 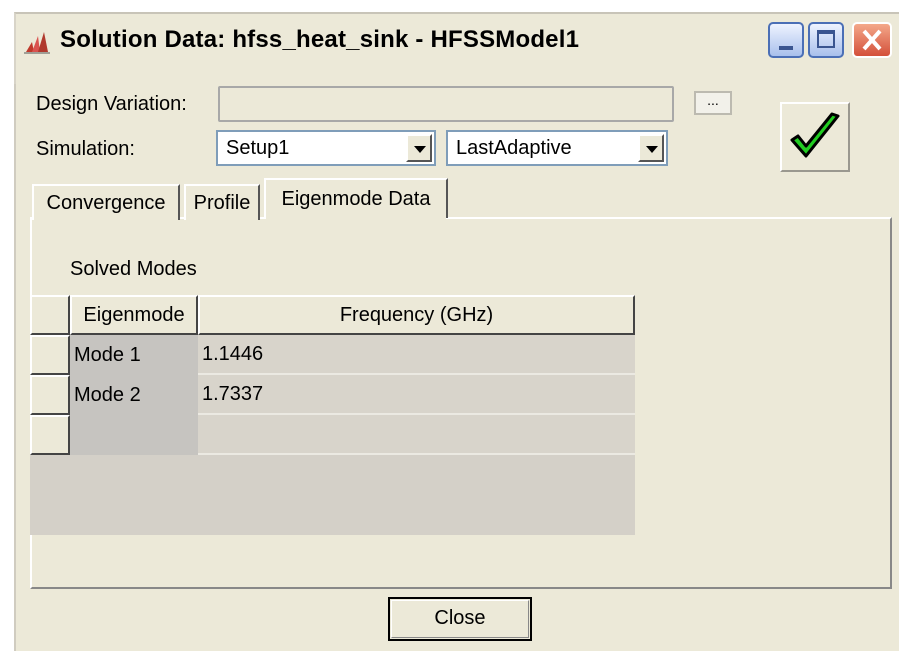 What do you see at coordinates (37, 43) in the screenshot?
I see `hfss-app-icon` at bounding box center [37, 43].